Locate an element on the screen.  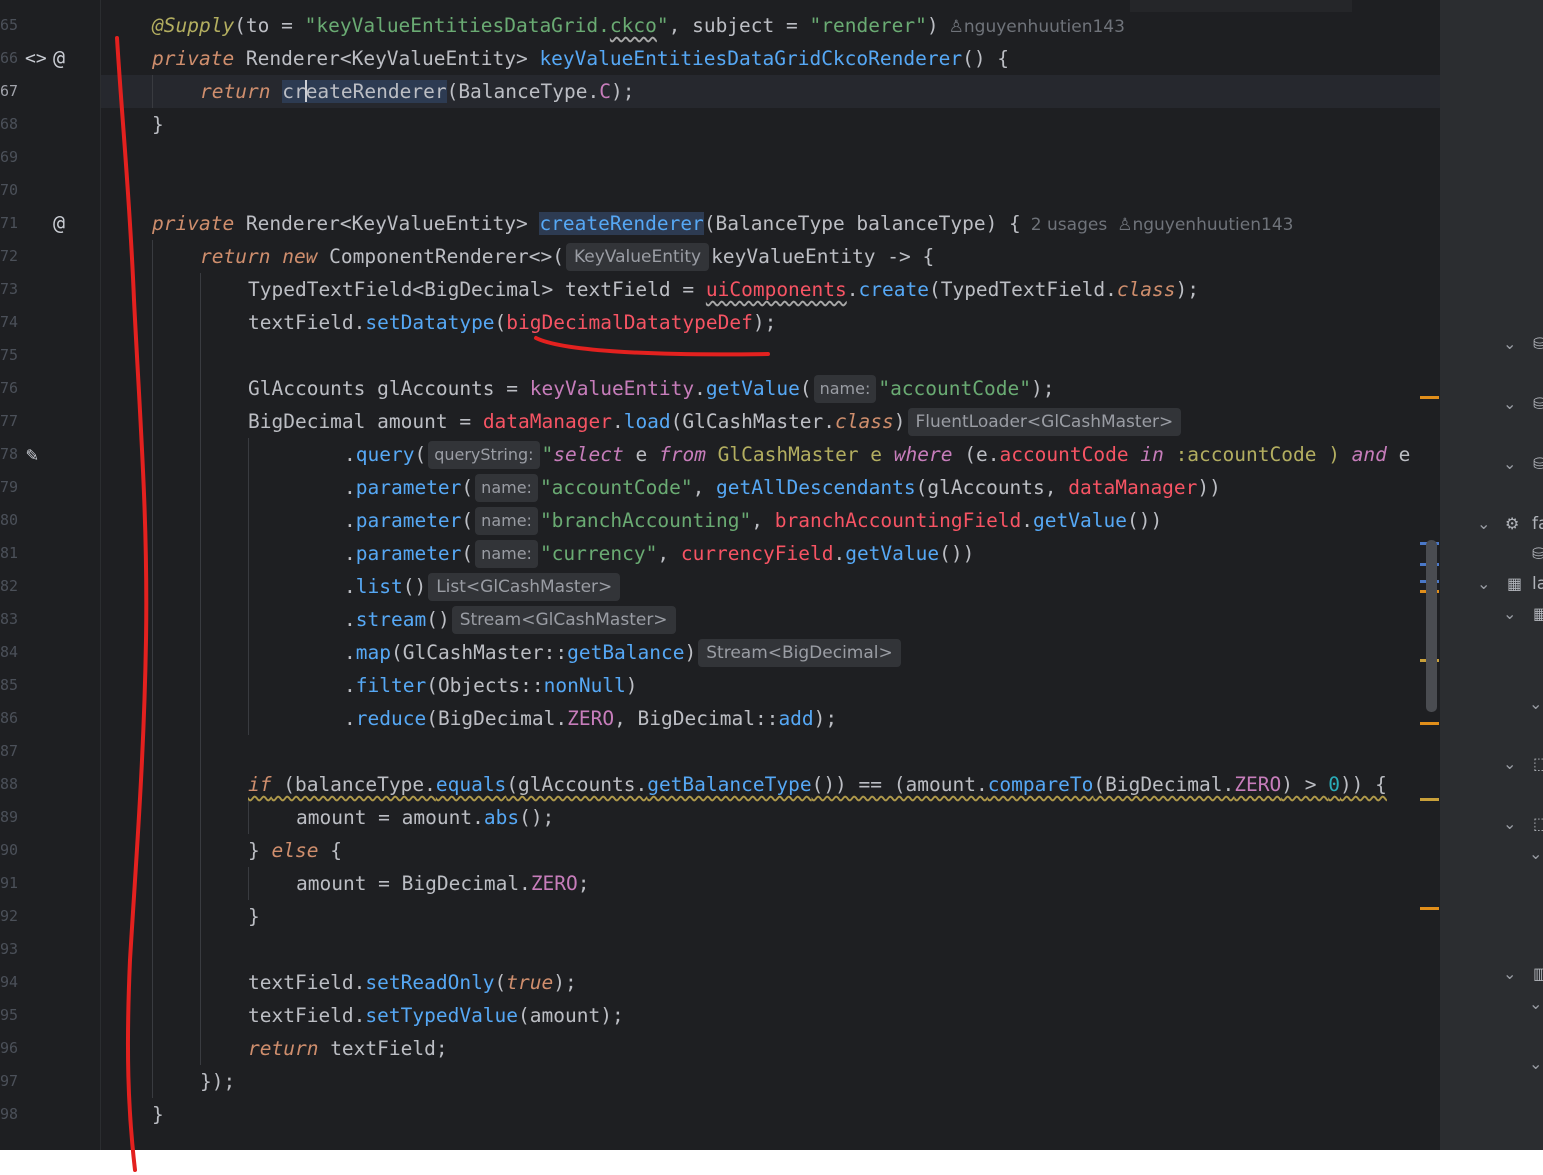
line-number: 68 is located at coordinates (9, 124).